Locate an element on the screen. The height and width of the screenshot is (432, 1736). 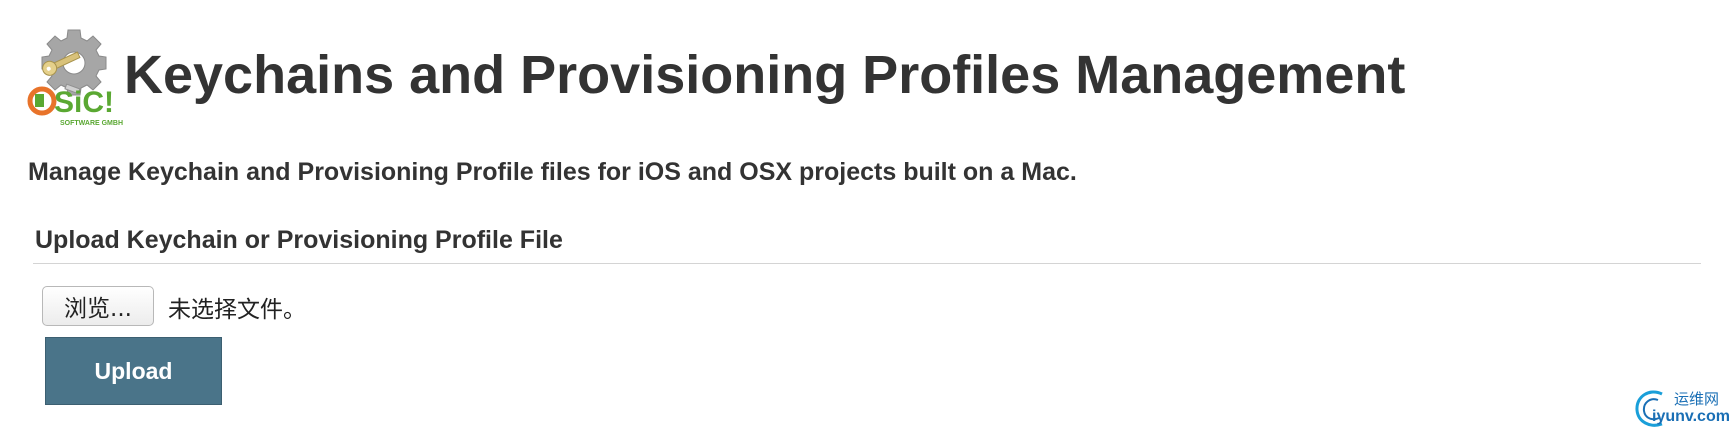
sic-software-logo-icon: SiC! SOFTWARE GMBH is located at coordinates (79, 78).